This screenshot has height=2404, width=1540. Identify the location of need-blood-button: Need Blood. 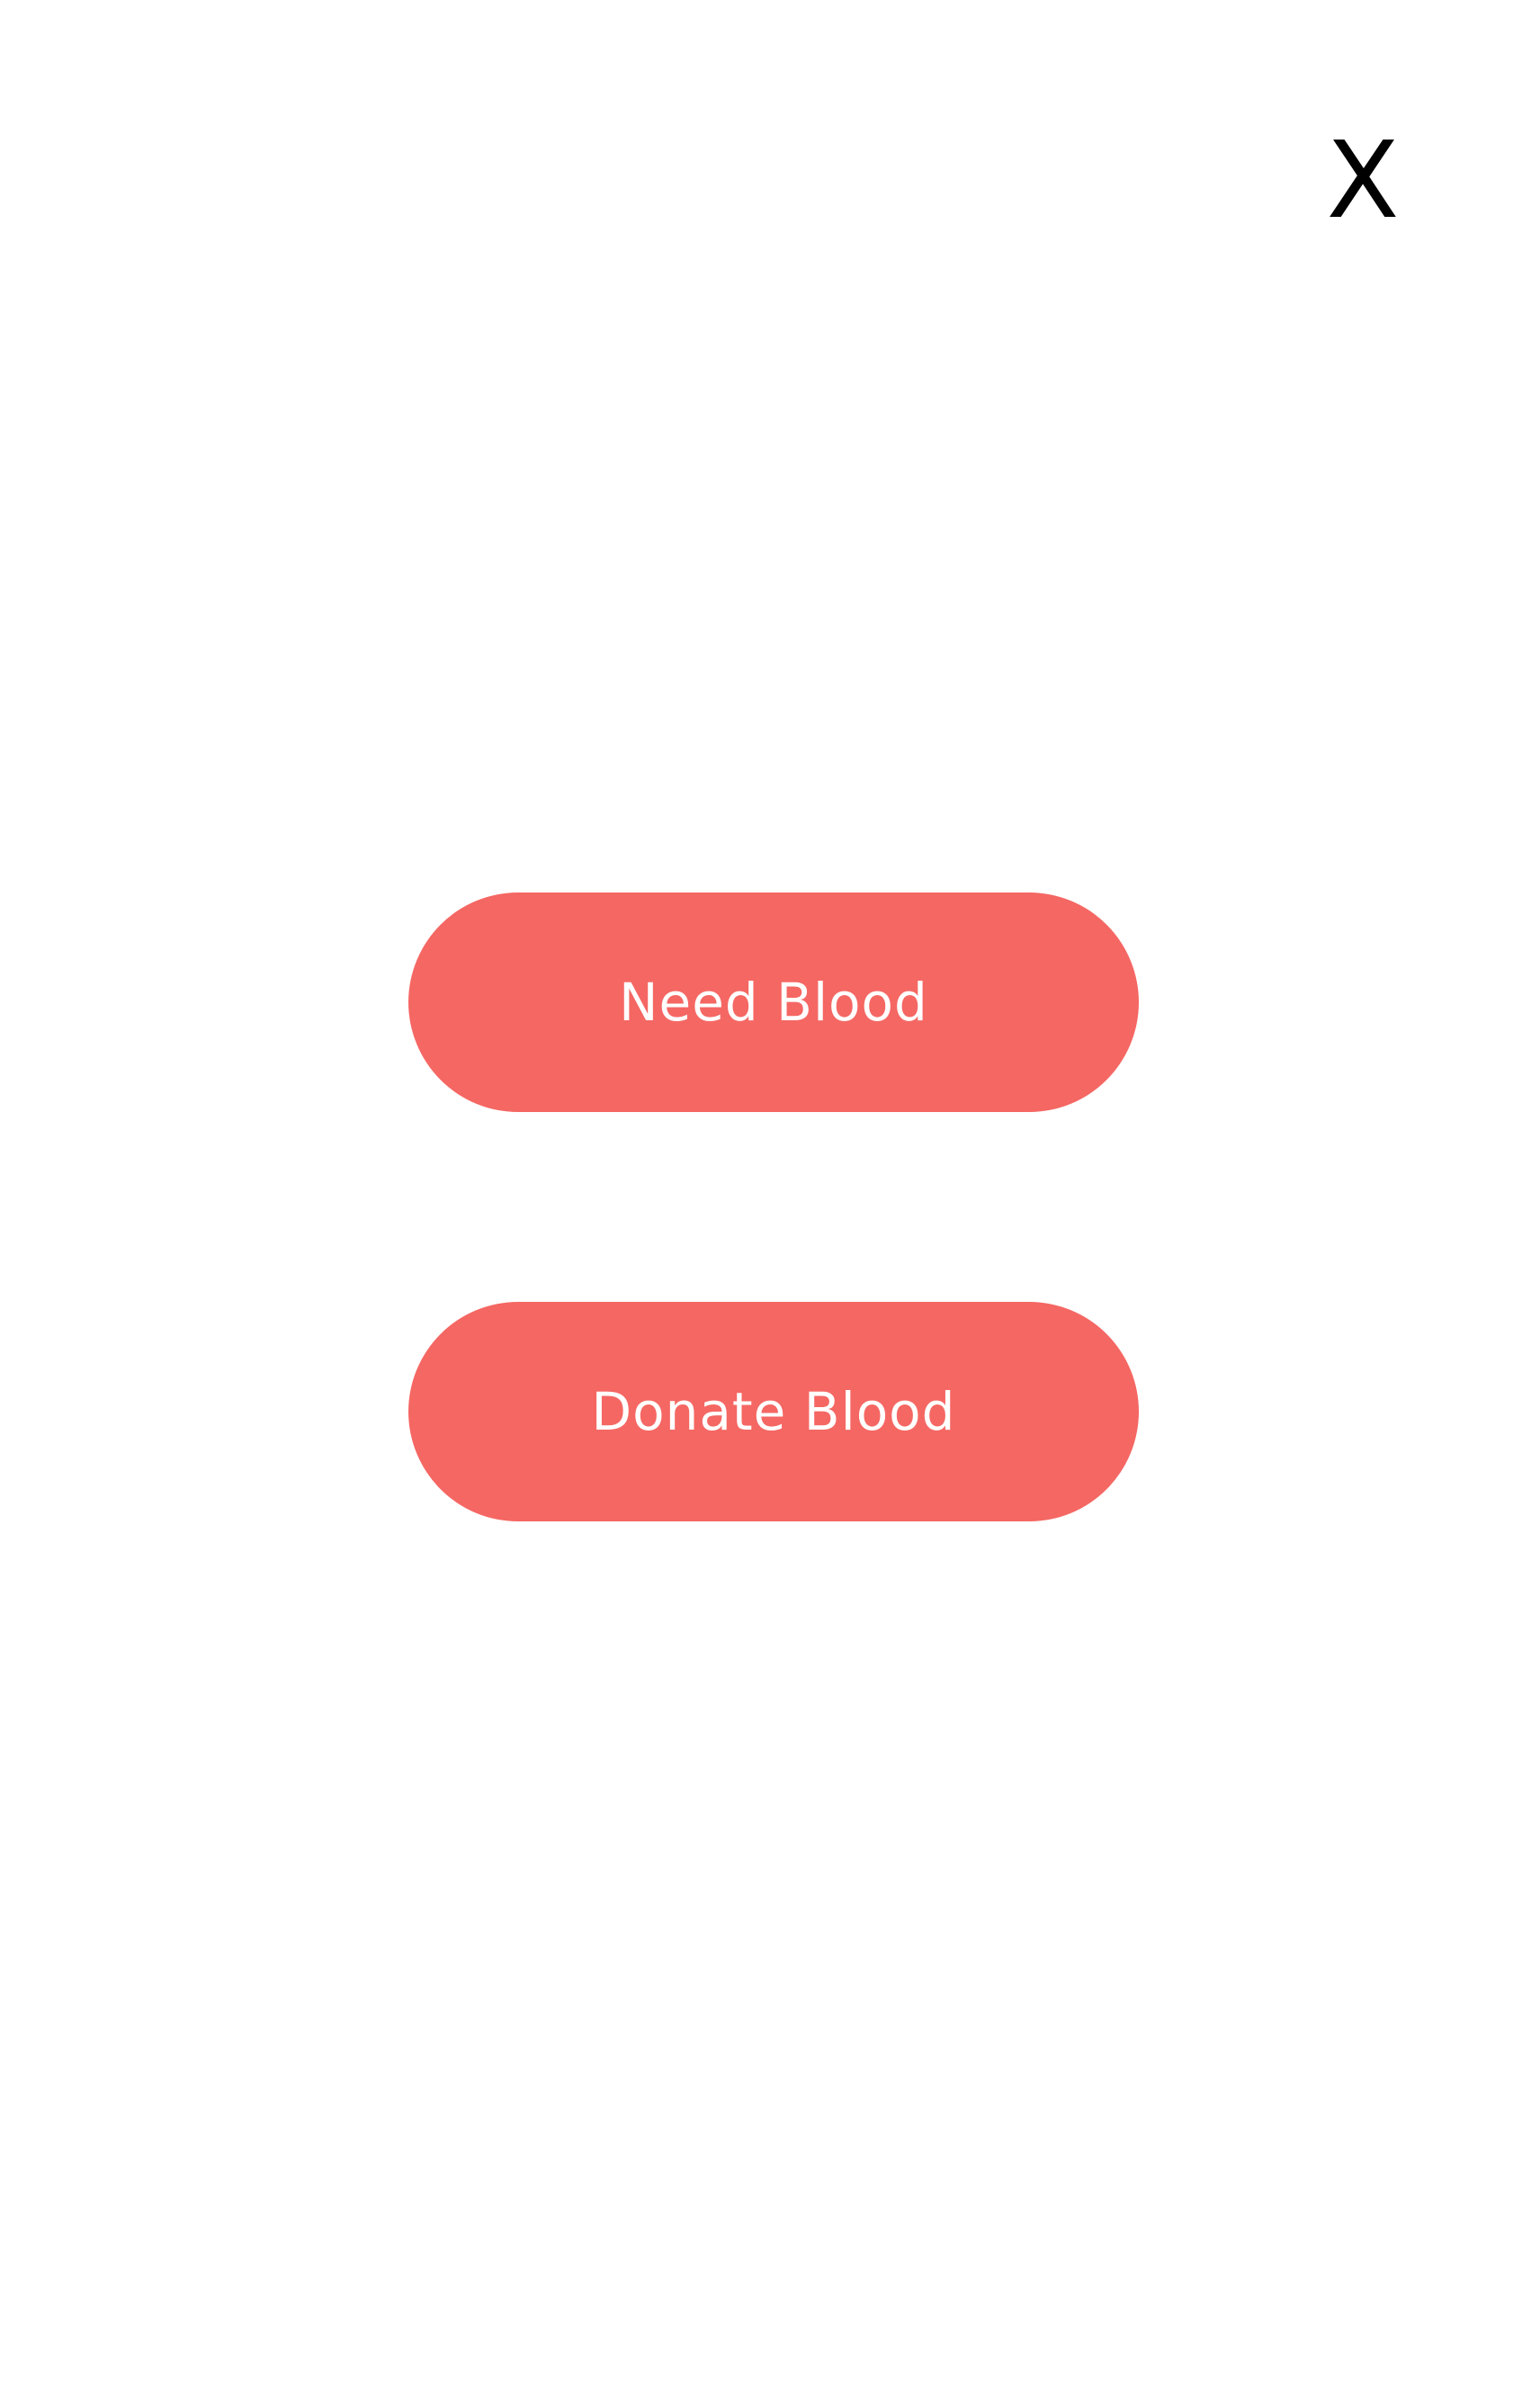
(773, 1002).